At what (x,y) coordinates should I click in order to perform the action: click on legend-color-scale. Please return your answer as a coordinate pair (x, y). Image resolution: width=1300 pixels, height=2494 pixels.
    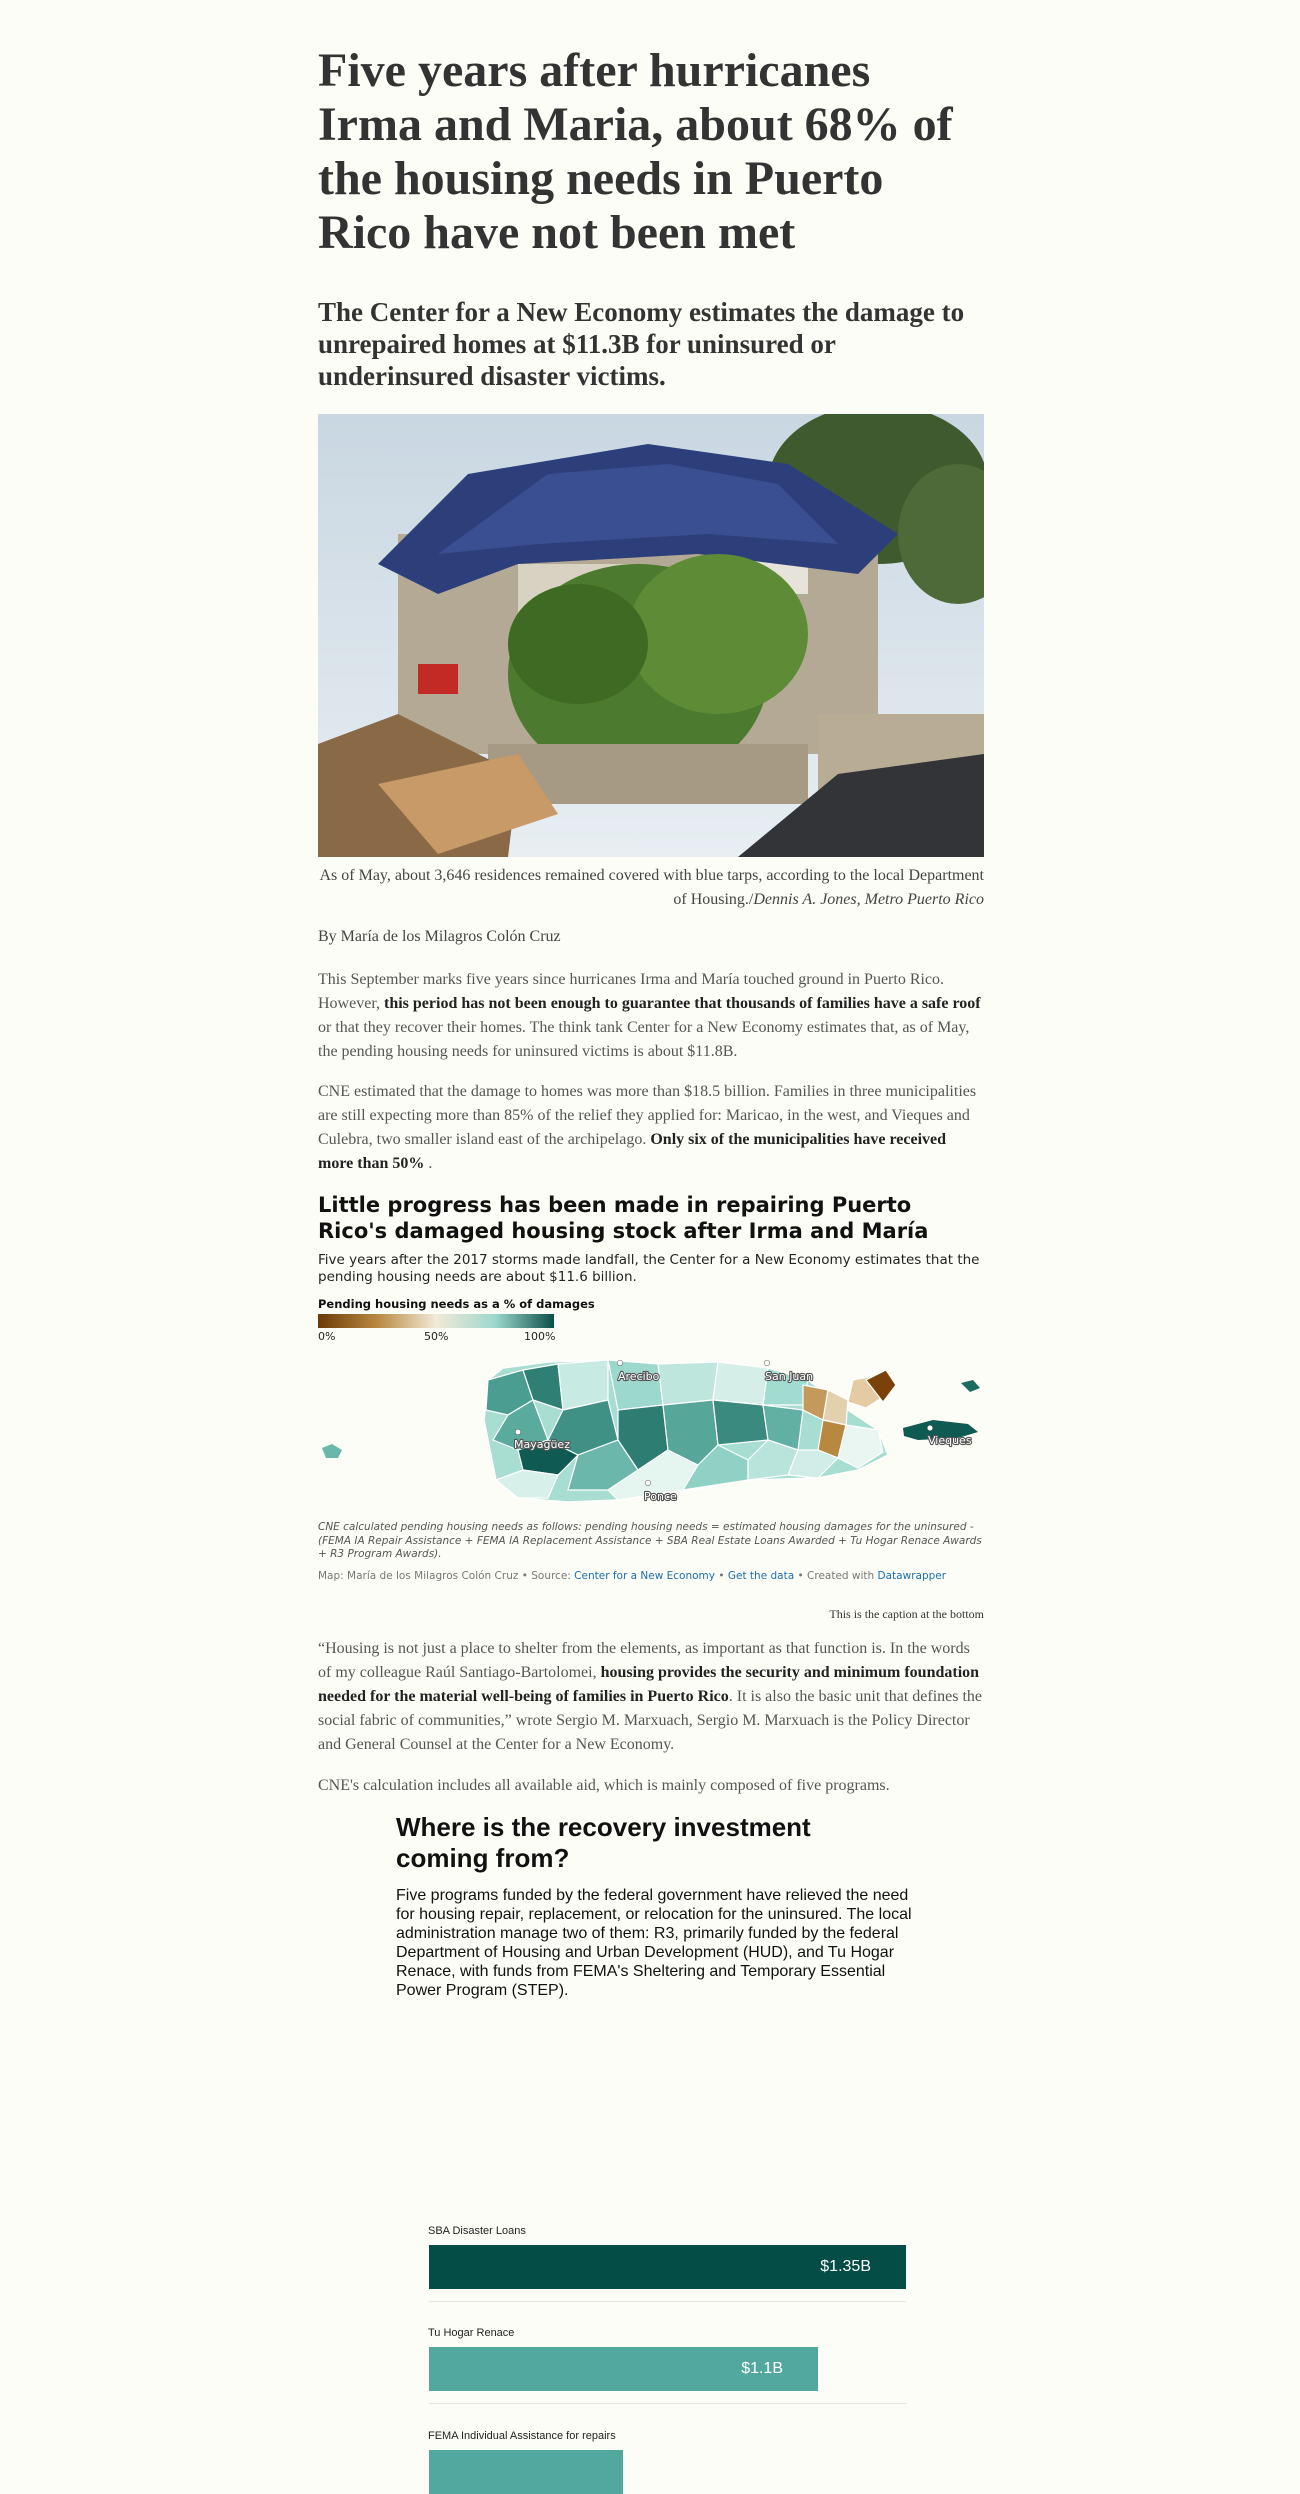
    Looking at the image, I should click on (436, 1321).